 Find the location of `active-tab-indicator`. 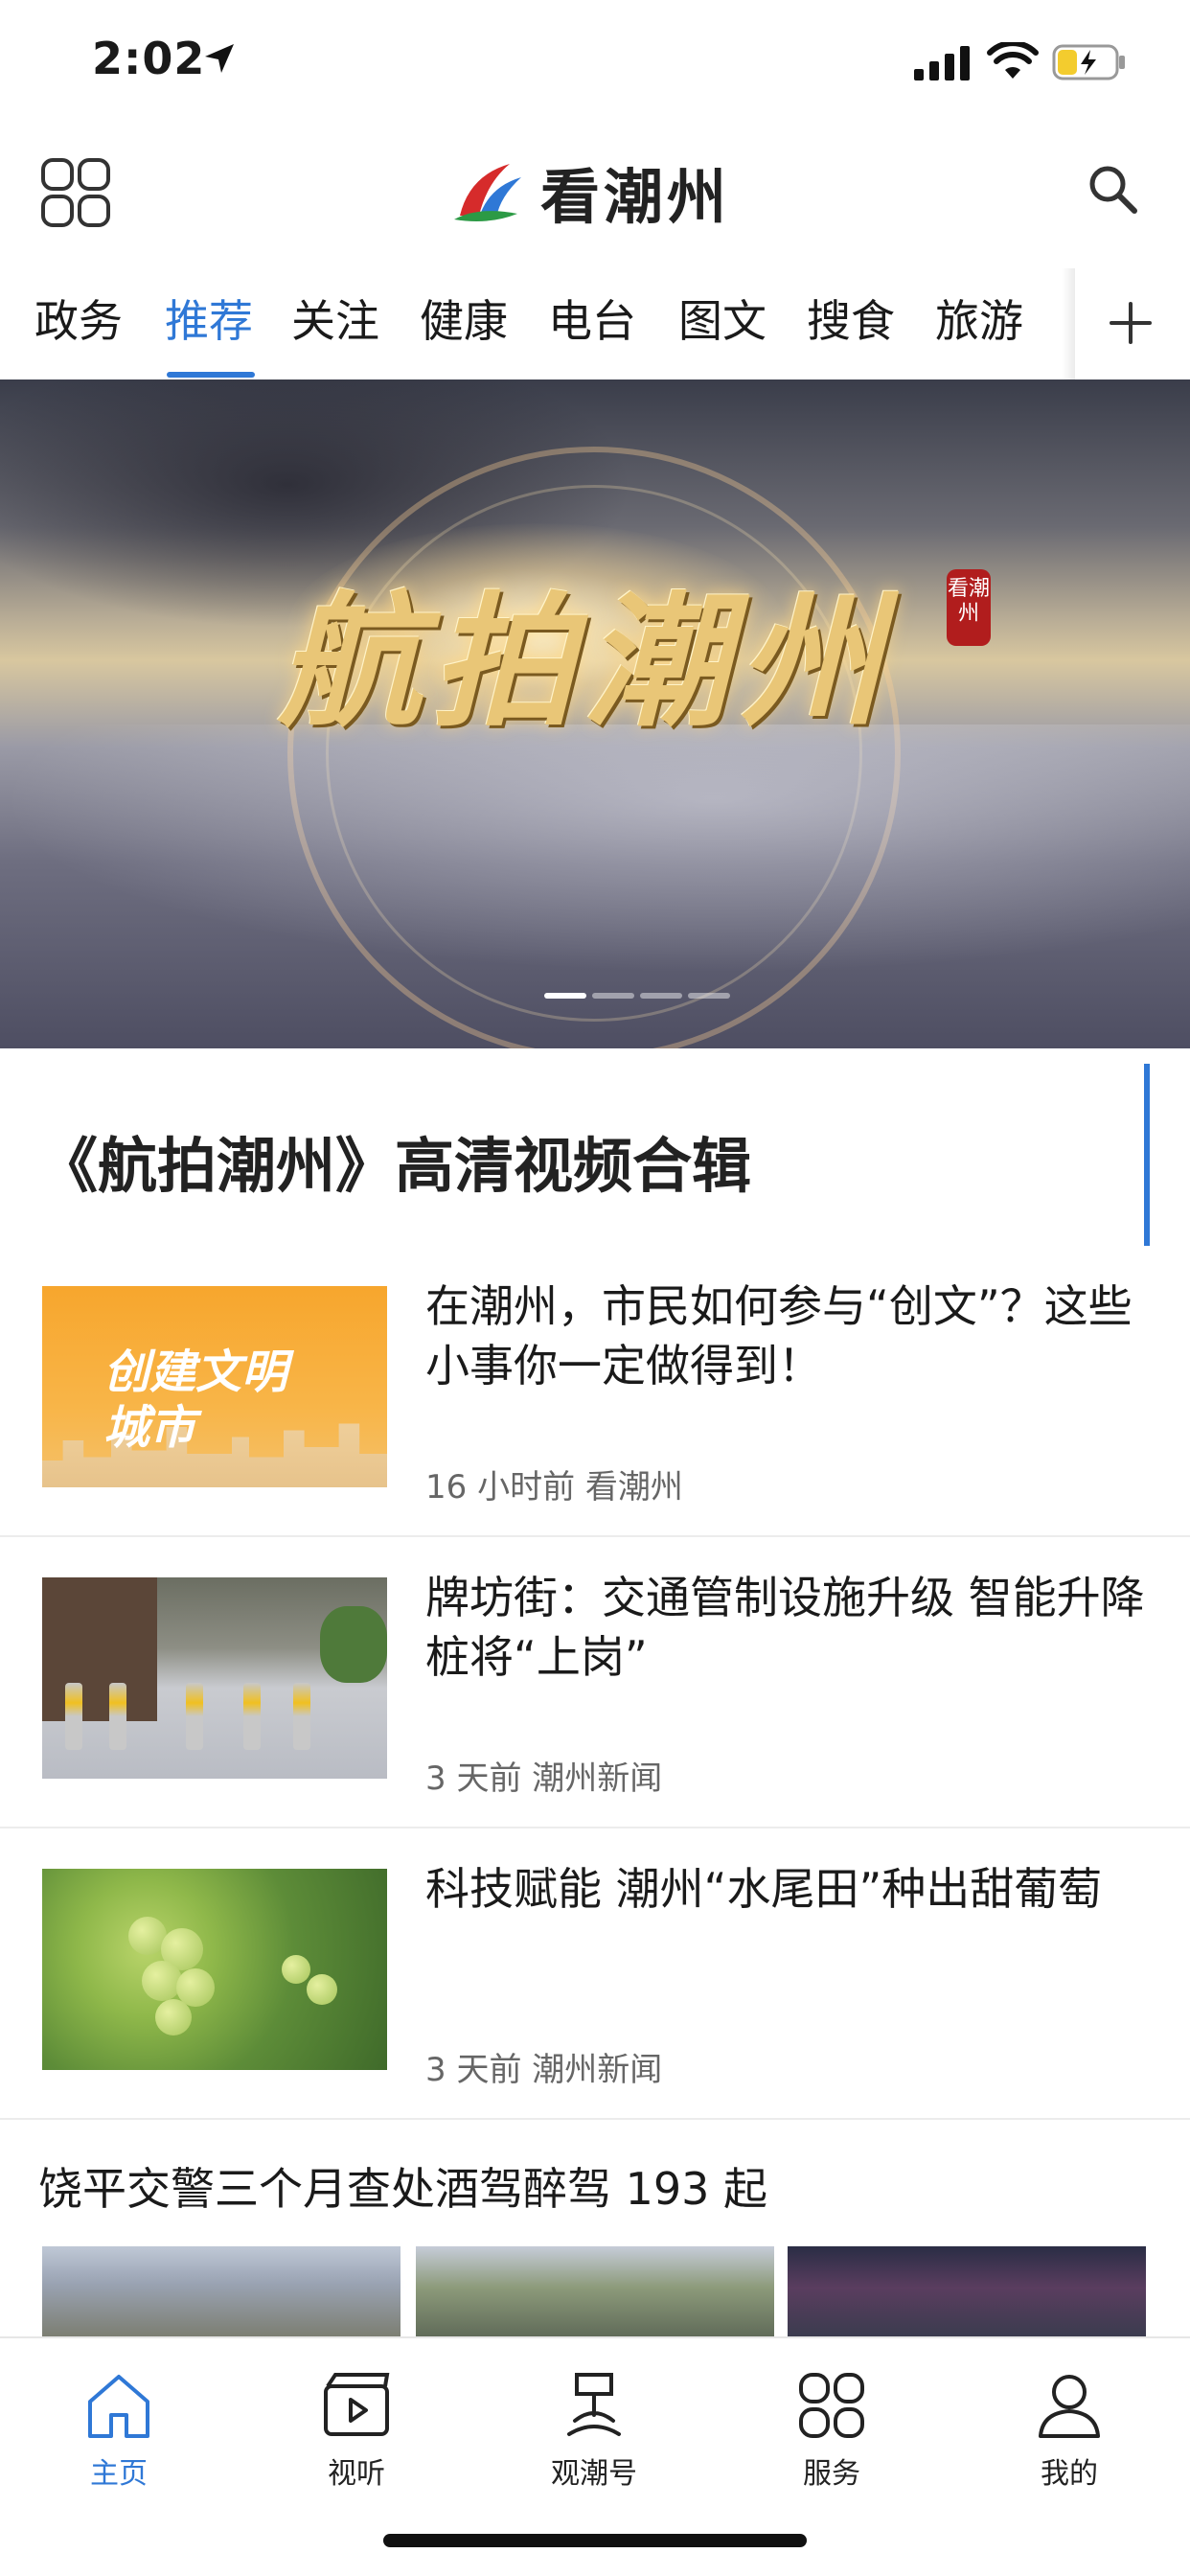

active-tab-indicator is located at coordinates (211, 375).